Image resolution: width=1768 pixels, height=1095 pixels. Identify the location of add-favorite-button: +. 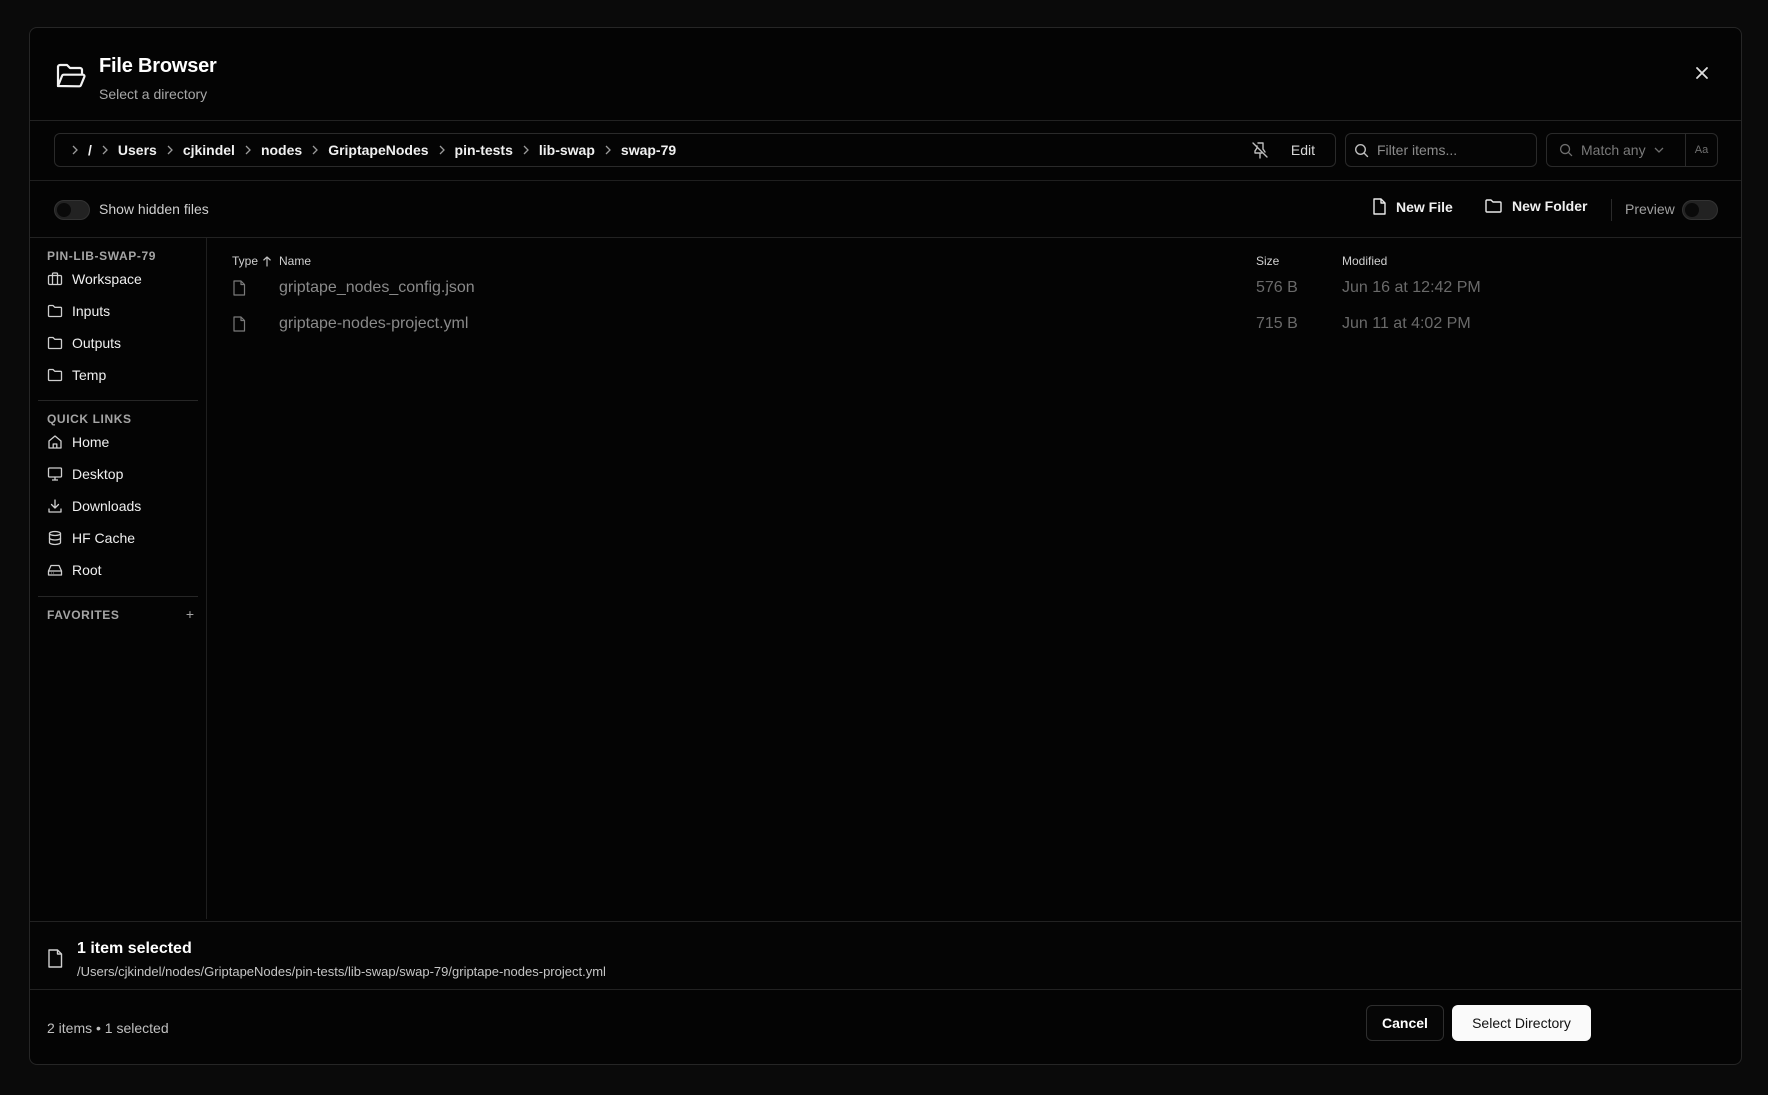
(190, 614).